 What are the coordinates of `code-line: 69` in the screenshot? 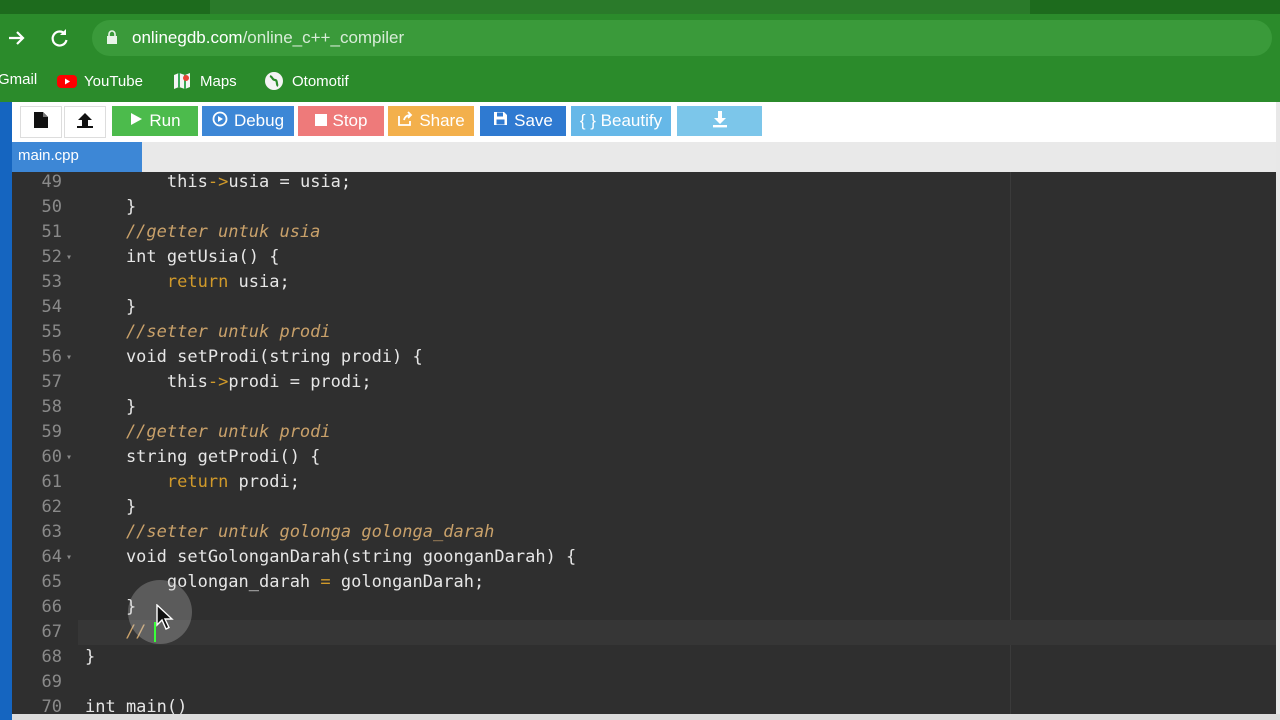 It's located at (644, 682).